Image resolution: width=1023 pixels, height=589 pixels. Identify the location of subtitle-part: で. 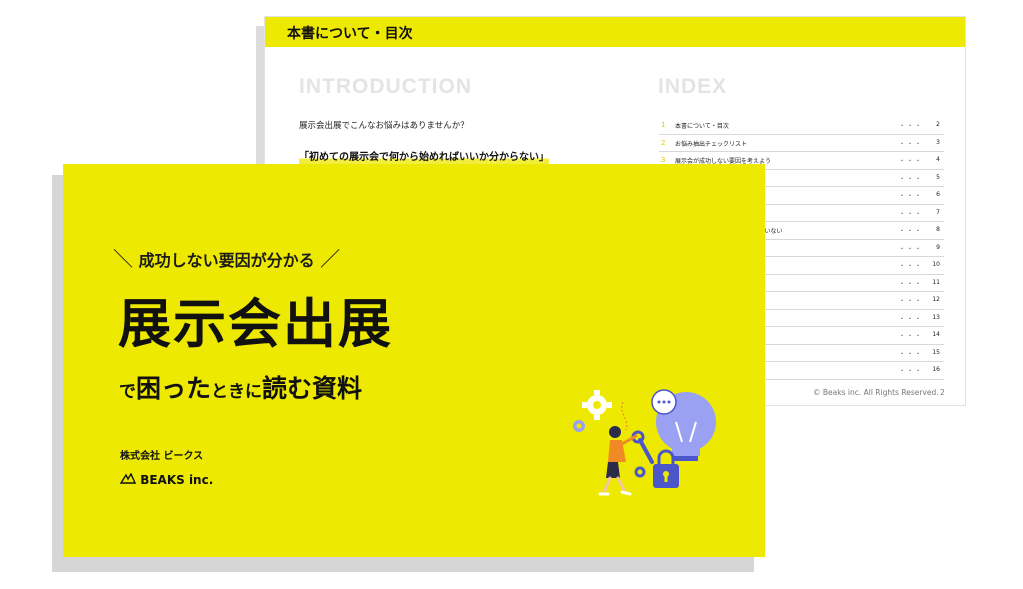
(127, 392).